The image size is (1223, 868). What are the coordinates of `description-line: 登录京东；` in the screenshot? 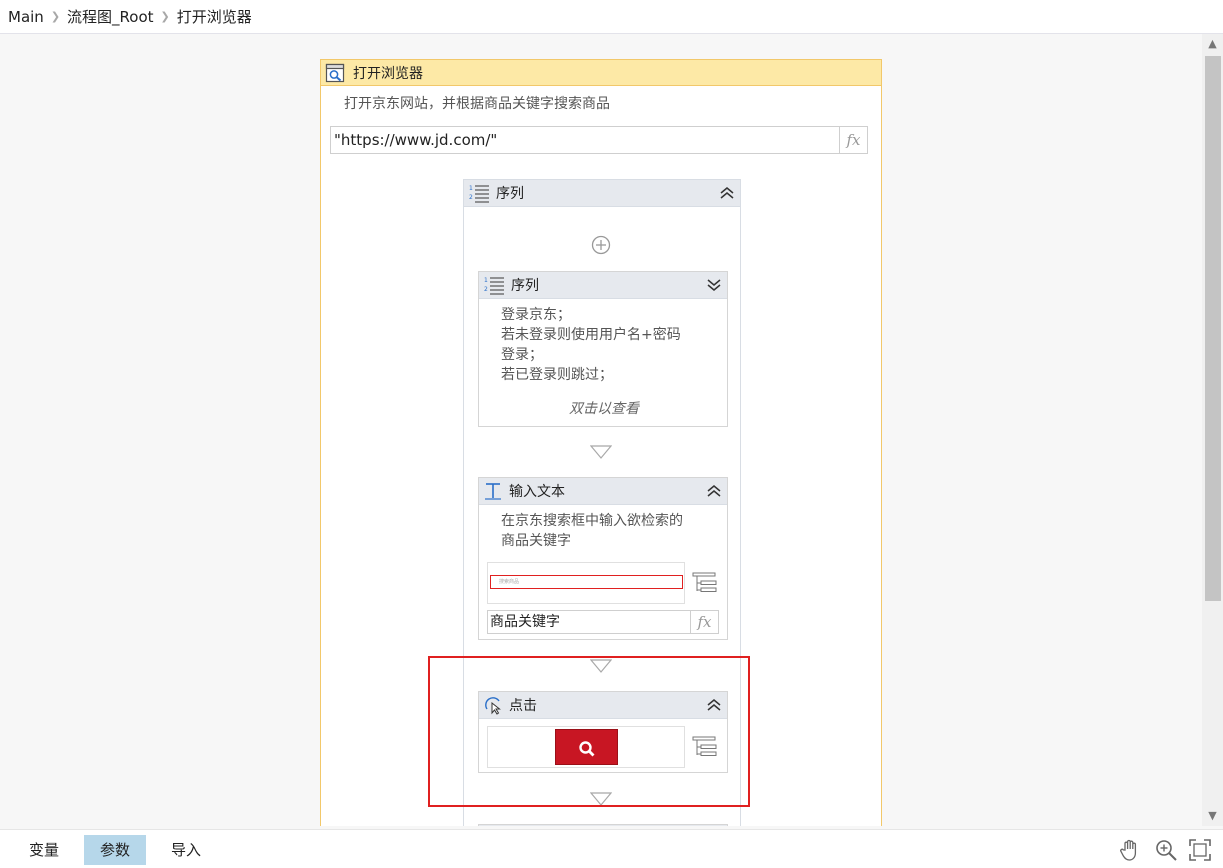 It's located at (536, 315).